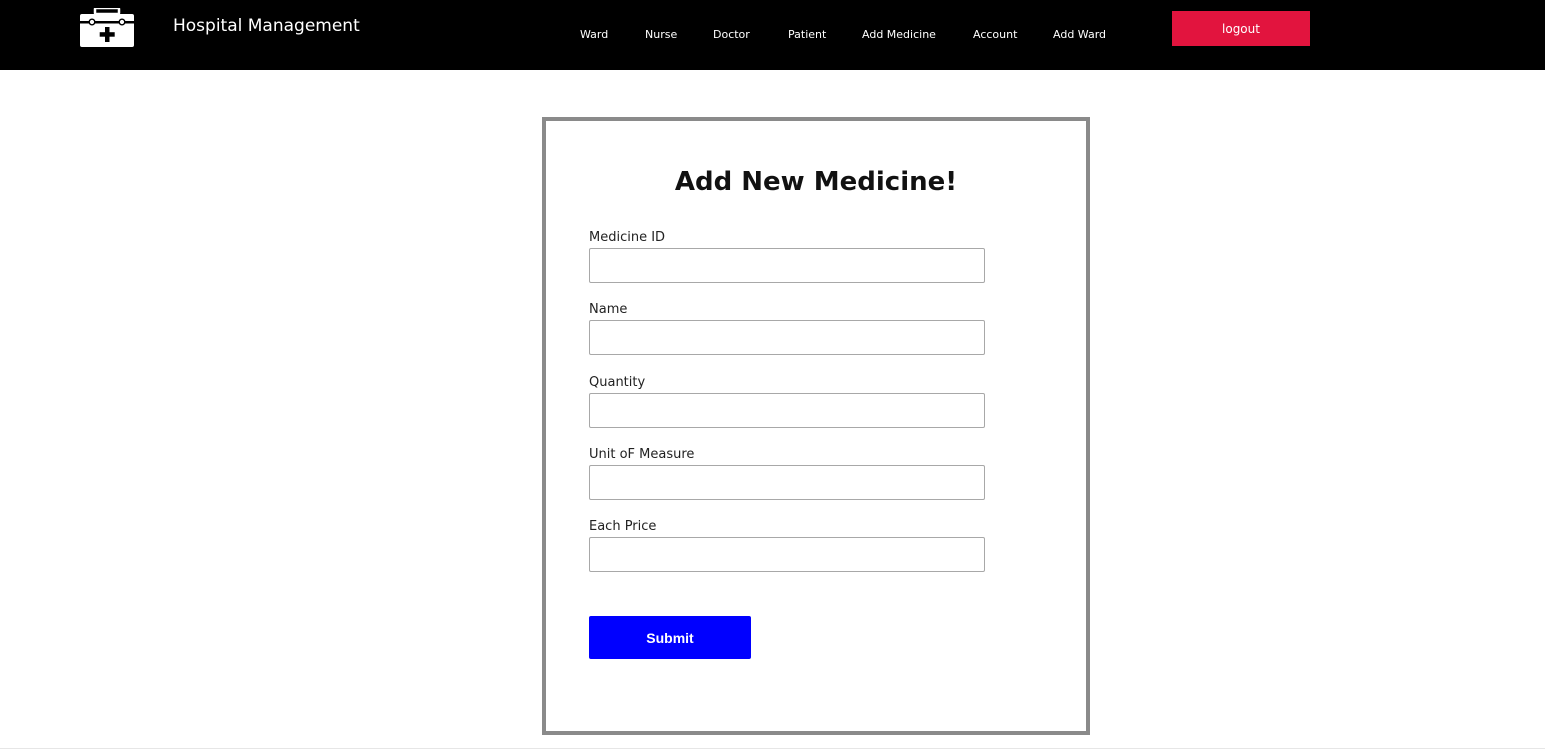  What do you see at coordinates (642, 454) in the screenshot?
I see `unit-of-measure-label: Unit oF Measure` at bounding box center [642, 454].